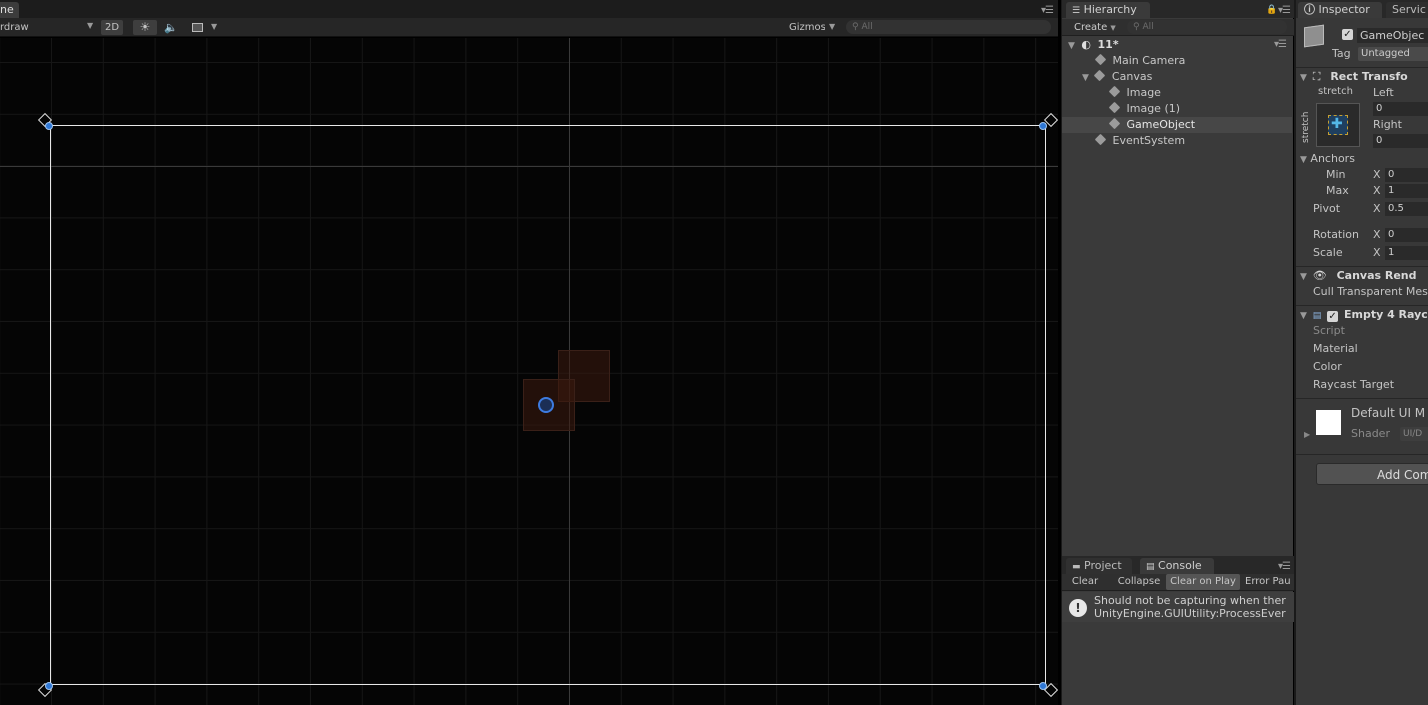 Image resolution: width=1428 pixels, height=705 pixels. What do you see at coordinates (1043, 686) in the screenshot?
I see `rect-corner-bottom-right` at bounding box center [1043, 686].